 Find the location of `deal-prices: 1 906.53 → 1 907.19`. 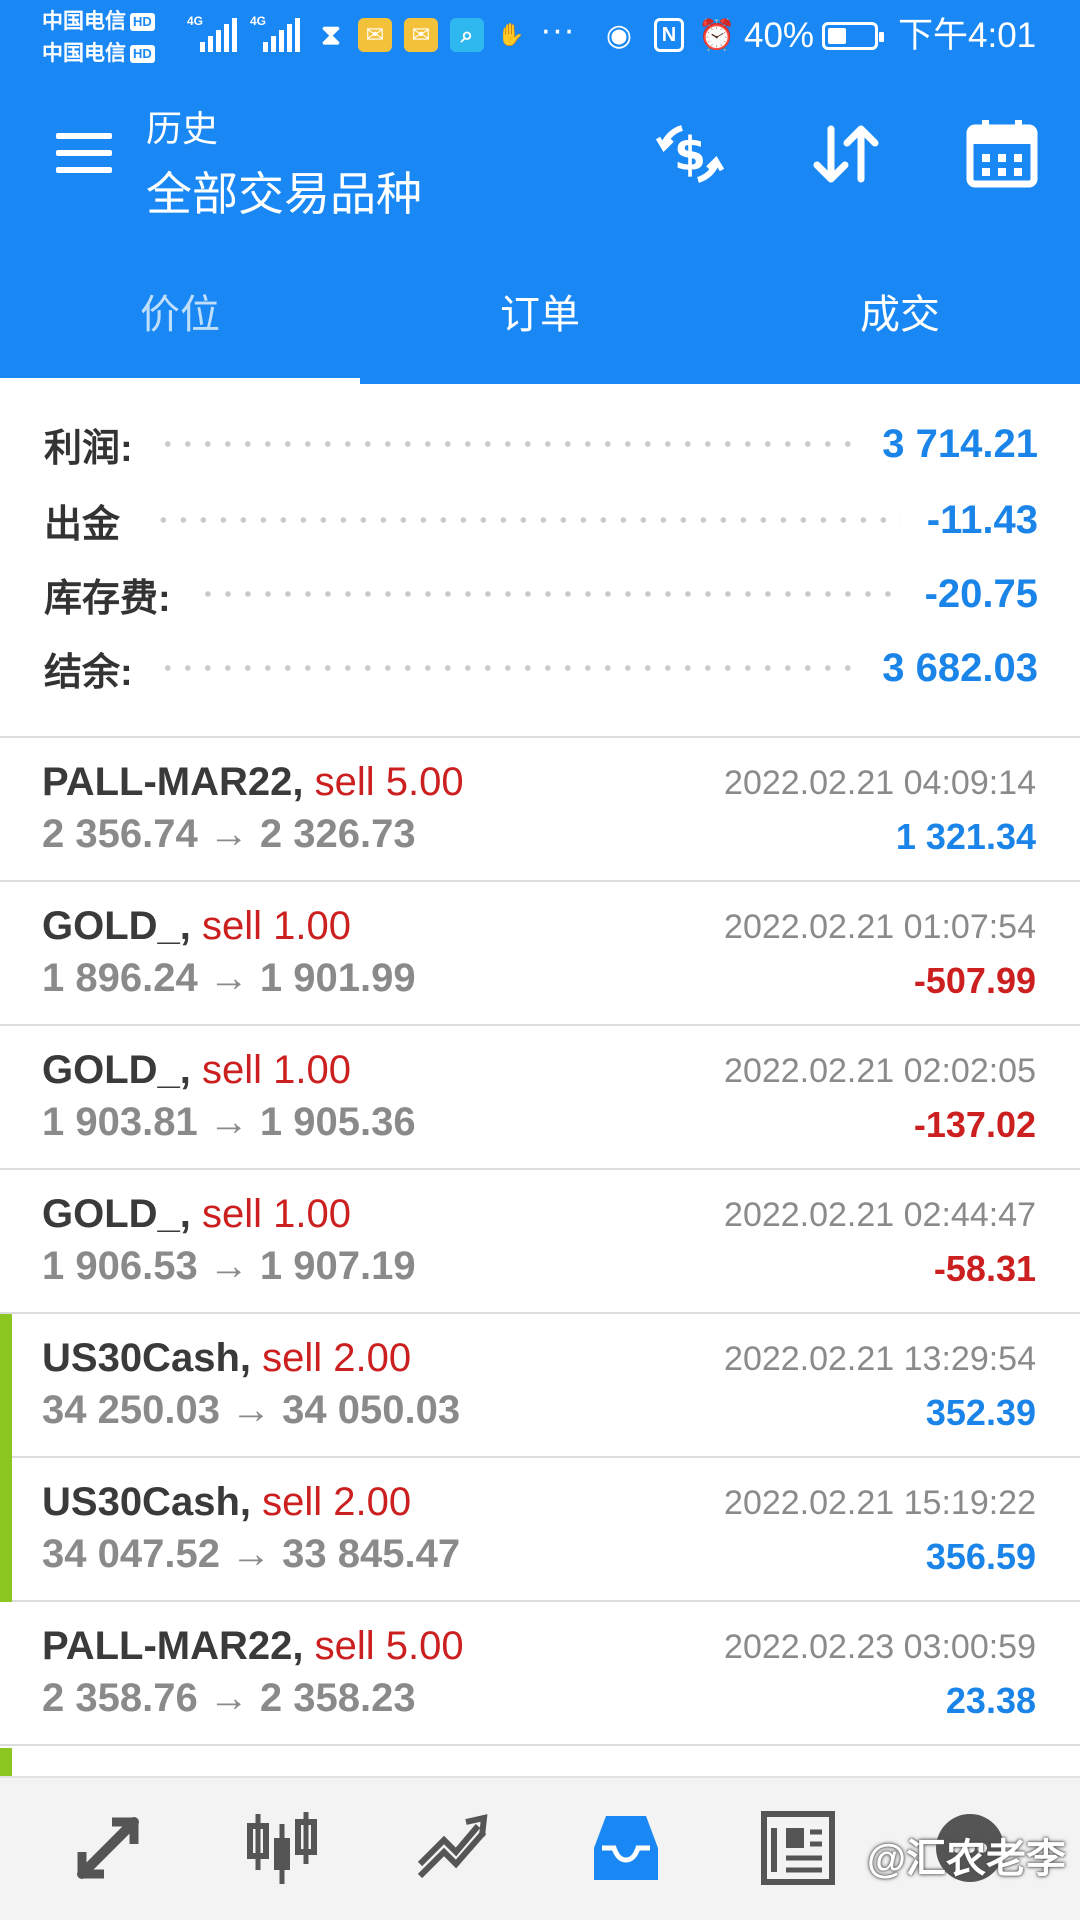

deal-prices: 1 906.53 → 1 907.19 is located at coordinates (229, 1266).